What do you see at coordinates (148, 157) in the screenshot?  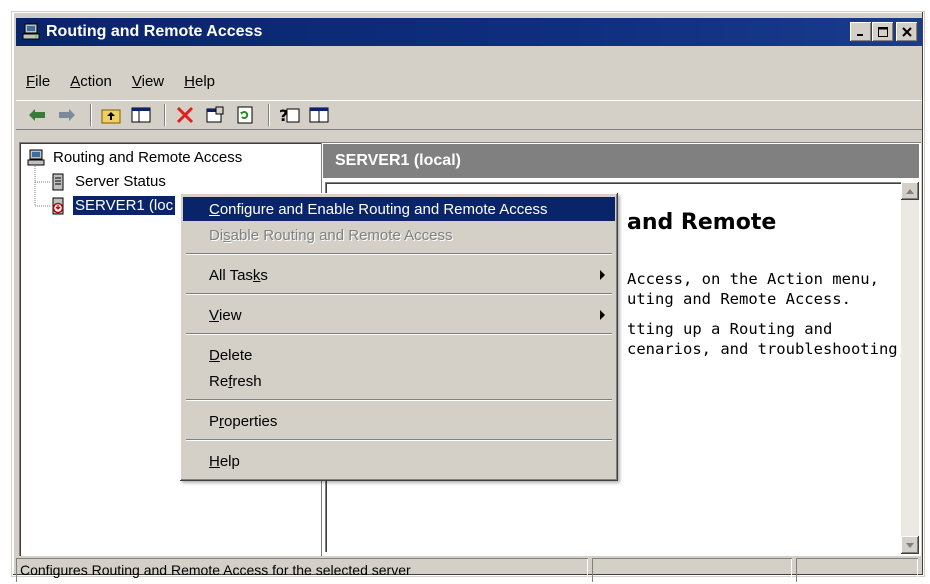 I see `tree-root-label: Routing and Remote Access` at bounding box center [148, 157].